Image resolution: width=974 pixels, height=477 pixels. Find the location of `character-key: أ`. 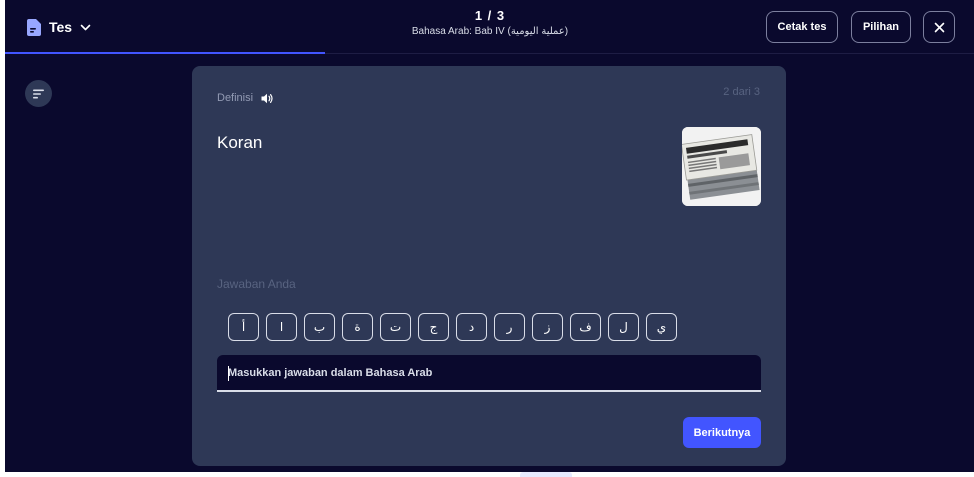

character-key: أ is located at coordinates (243, 327).